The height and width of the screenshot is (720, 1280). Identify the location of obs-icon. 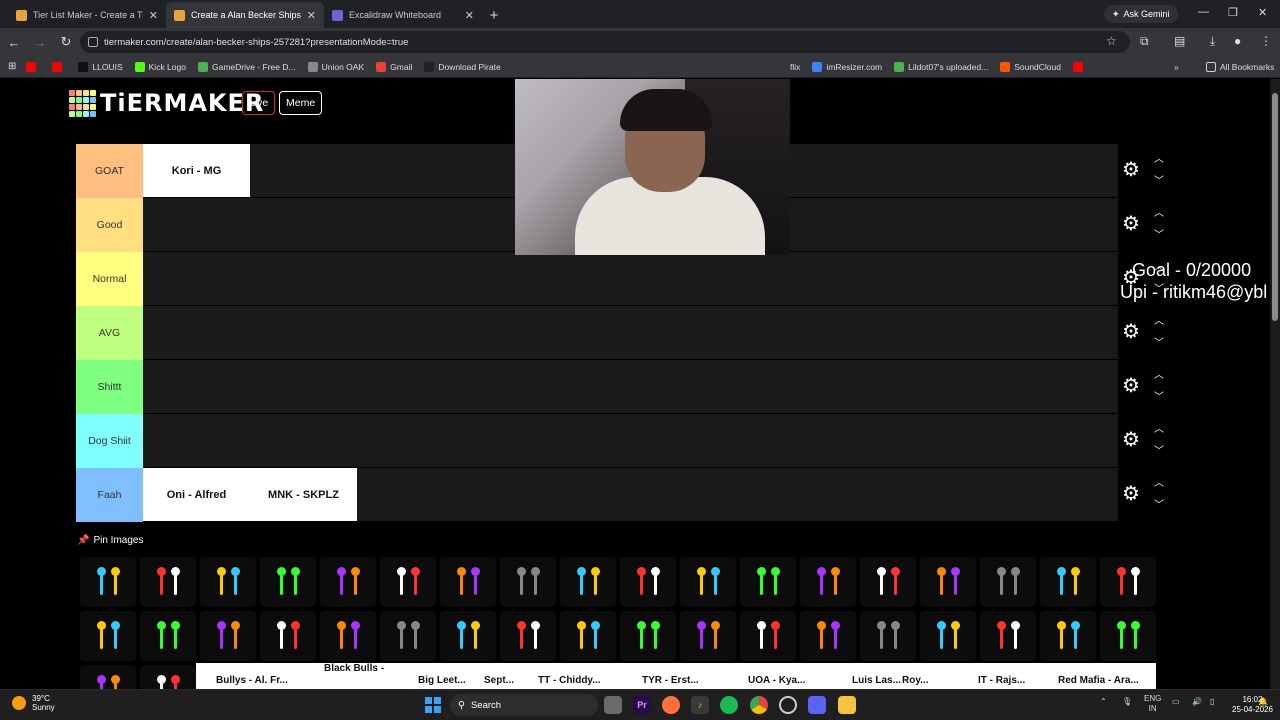
(788, 705).